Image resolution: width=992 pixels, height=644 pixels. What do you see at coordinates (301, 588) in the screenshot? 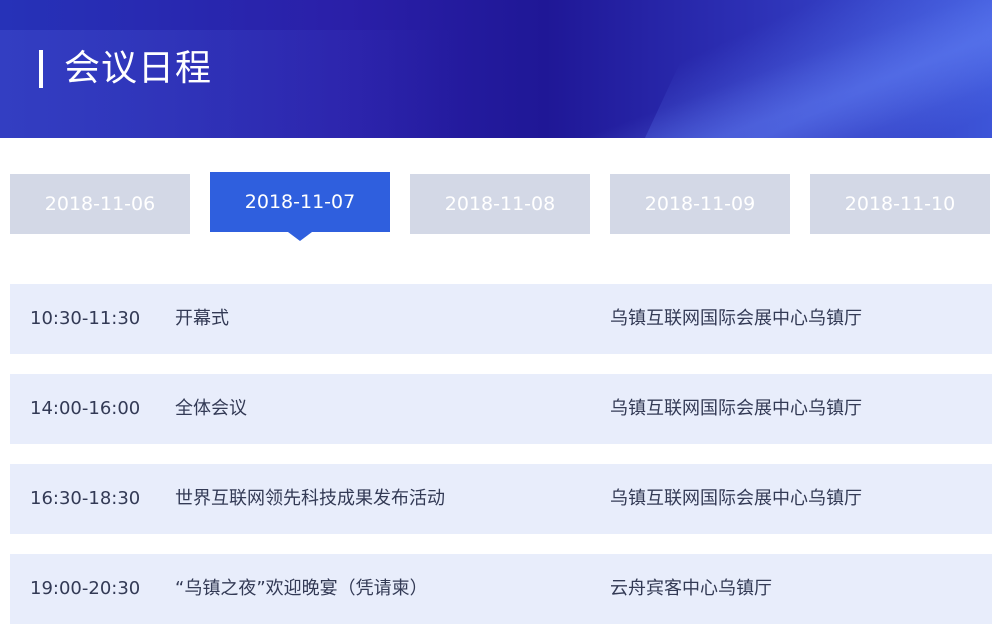
I see `session-title: “乌镇之夜”欢迎晚宴（凭请柬）` at bounding box center [301, 588].